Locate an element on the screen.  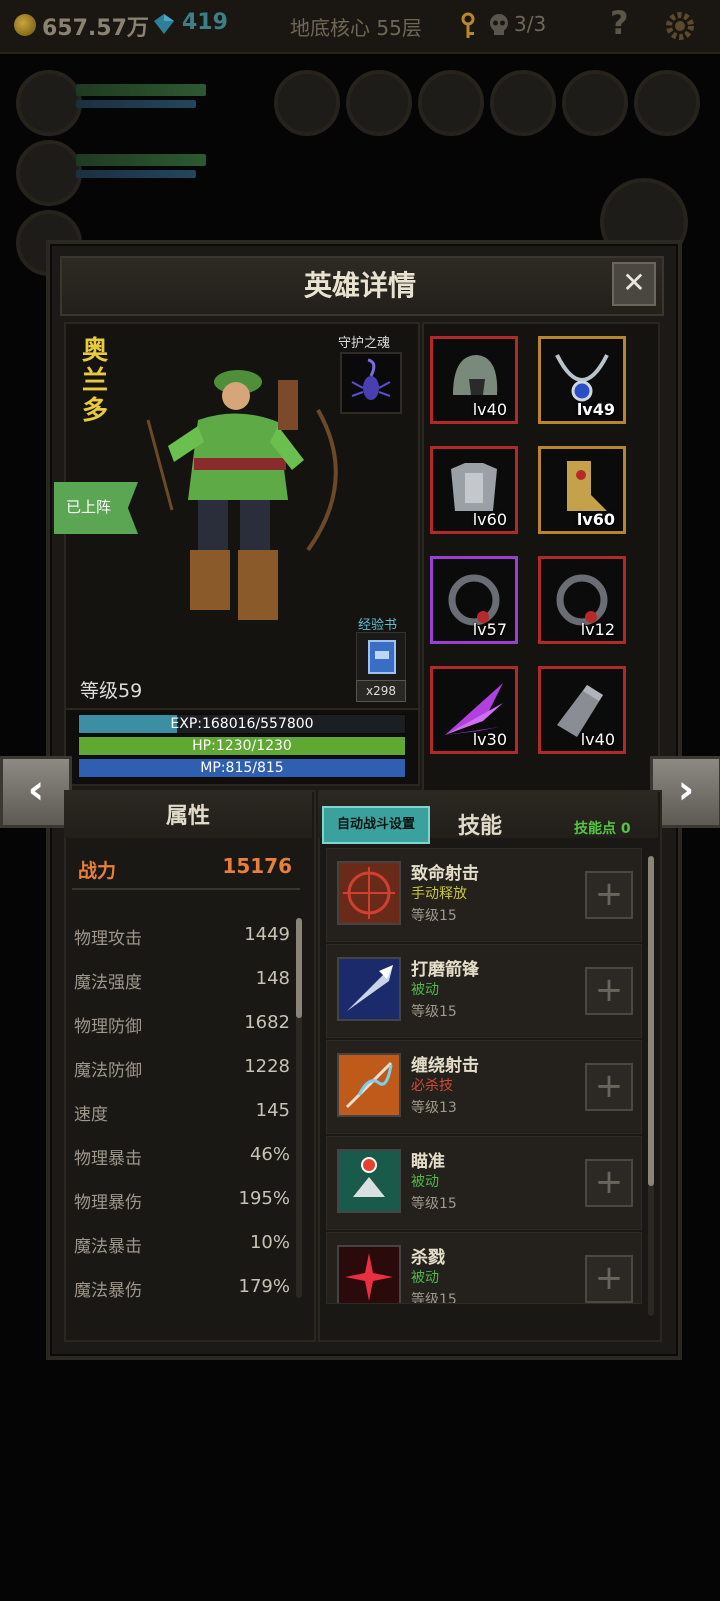
attr-value: 1228 is located at coordinates (267, 1066).